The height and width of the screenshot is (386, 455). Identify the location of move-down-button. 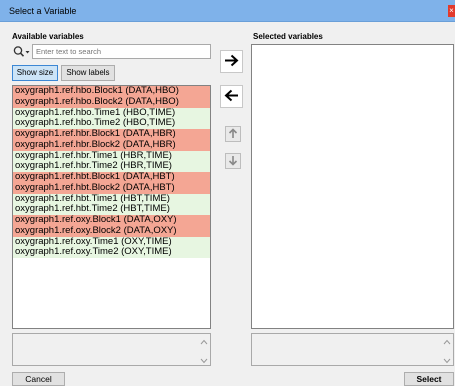
(233, 161).